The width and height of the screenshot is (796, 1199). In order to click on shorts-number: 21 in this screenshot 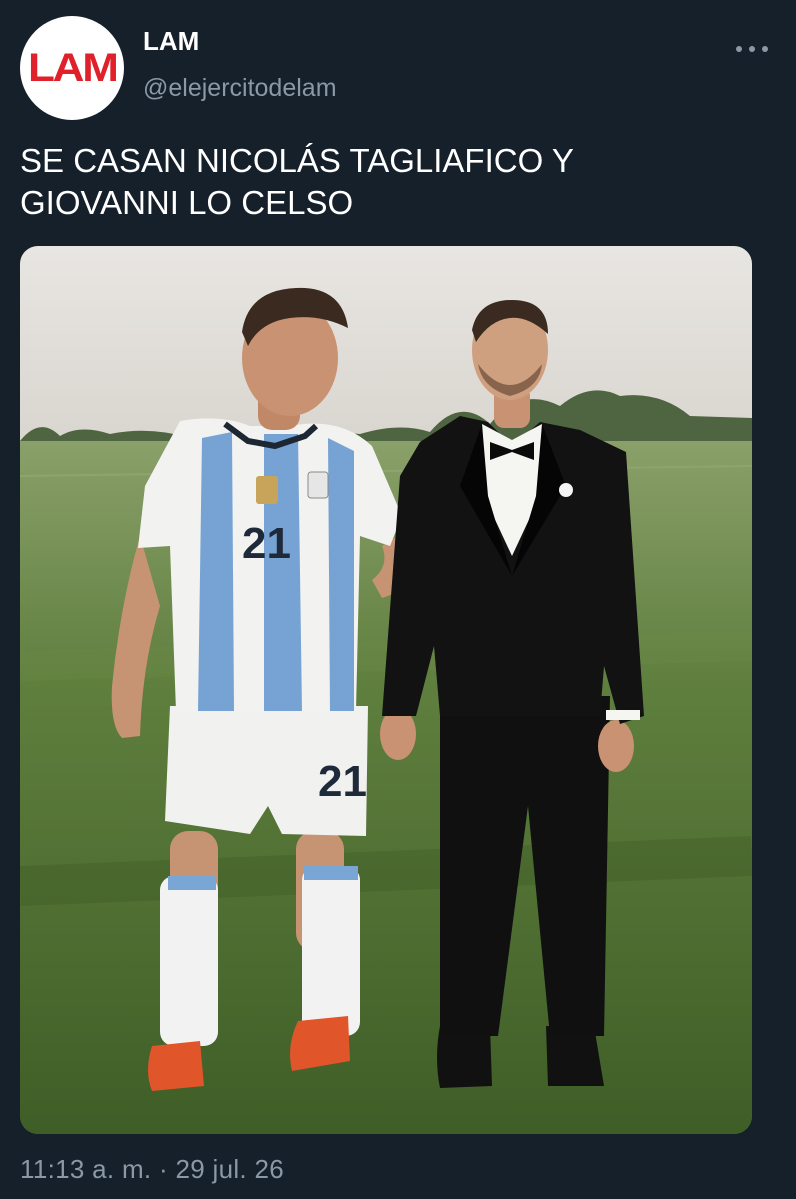, I will do `click(342, 781)`.